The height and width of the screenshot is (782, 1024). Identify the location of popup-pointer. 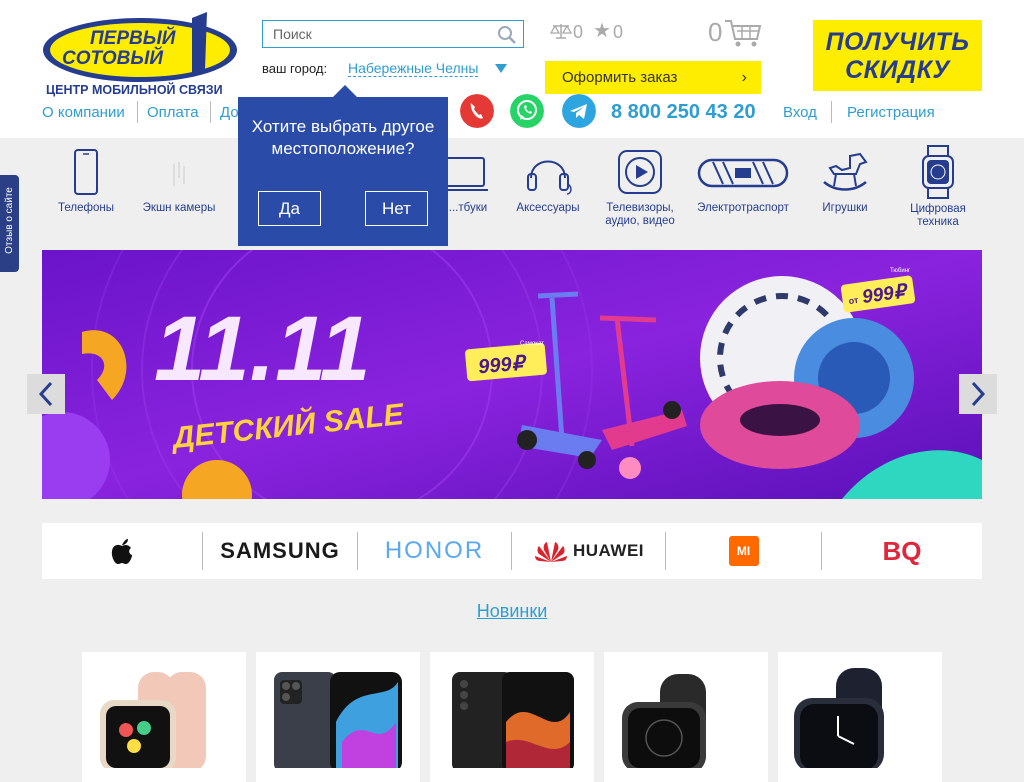
(345, 91).